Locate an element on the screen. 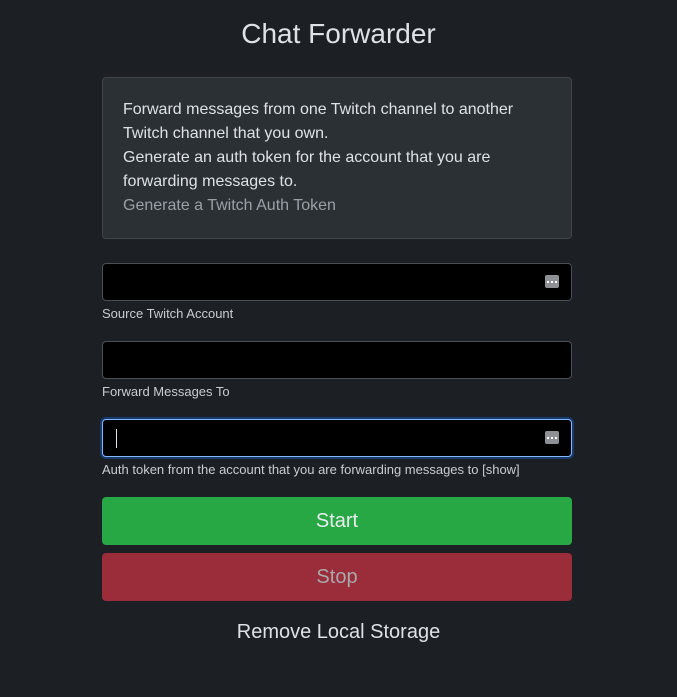 This screenshot has height=697, width=677. source-account-input is located at coordinates (337, 282).